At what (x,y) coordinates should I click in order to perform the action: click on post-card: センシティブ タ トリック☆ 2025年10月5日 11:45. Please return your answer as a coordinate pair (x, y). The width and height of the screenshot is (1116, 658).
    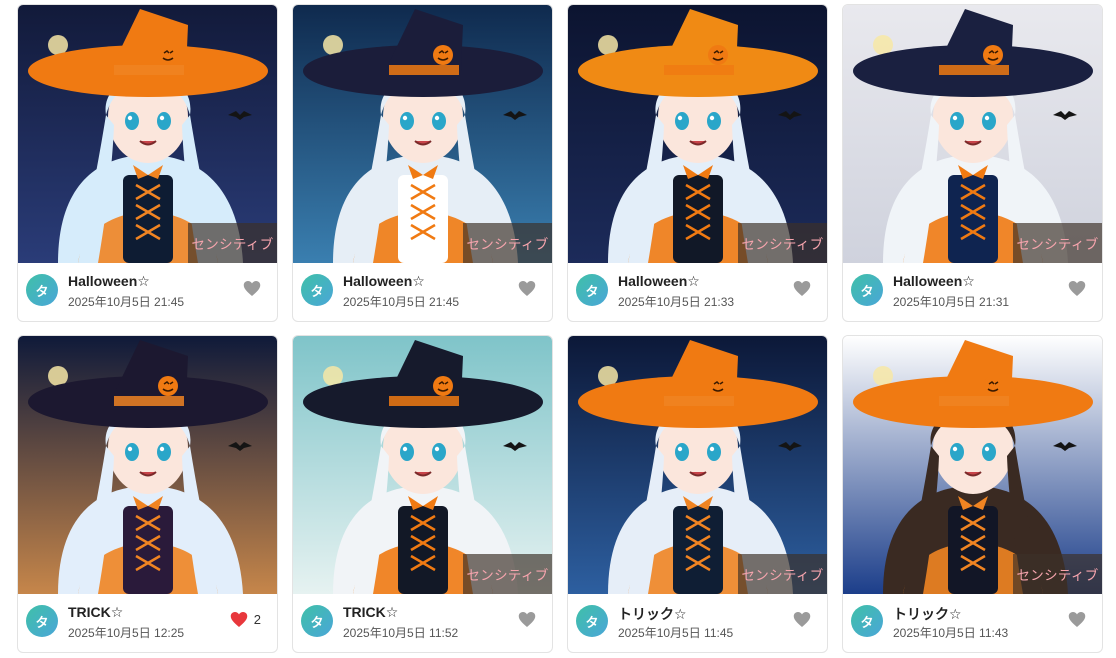
    Looking at the image, I should click on (697, 494).